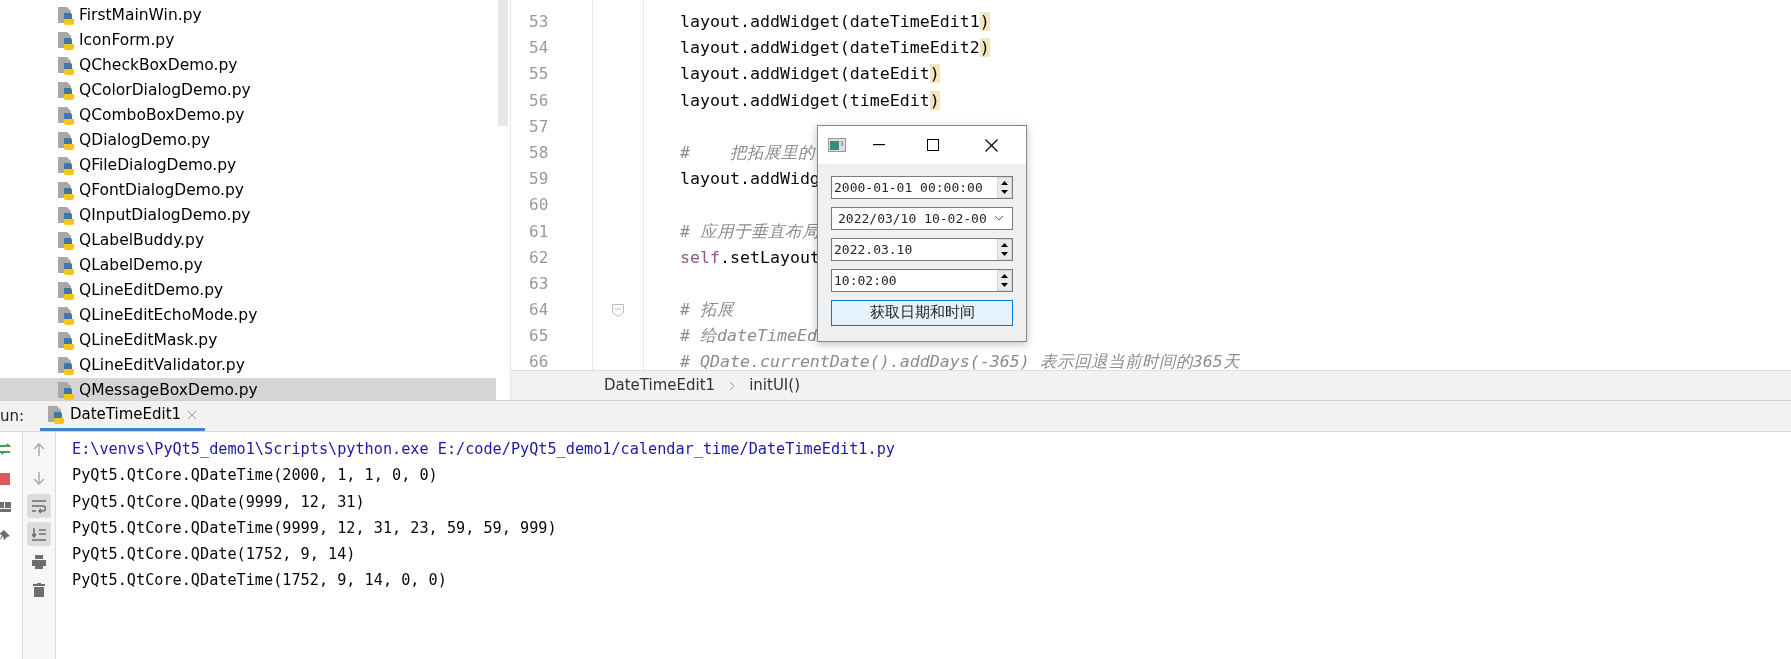  Describe the element at coordinates (13, 416) in the screenshot. I see `run-label: un:` at that location.